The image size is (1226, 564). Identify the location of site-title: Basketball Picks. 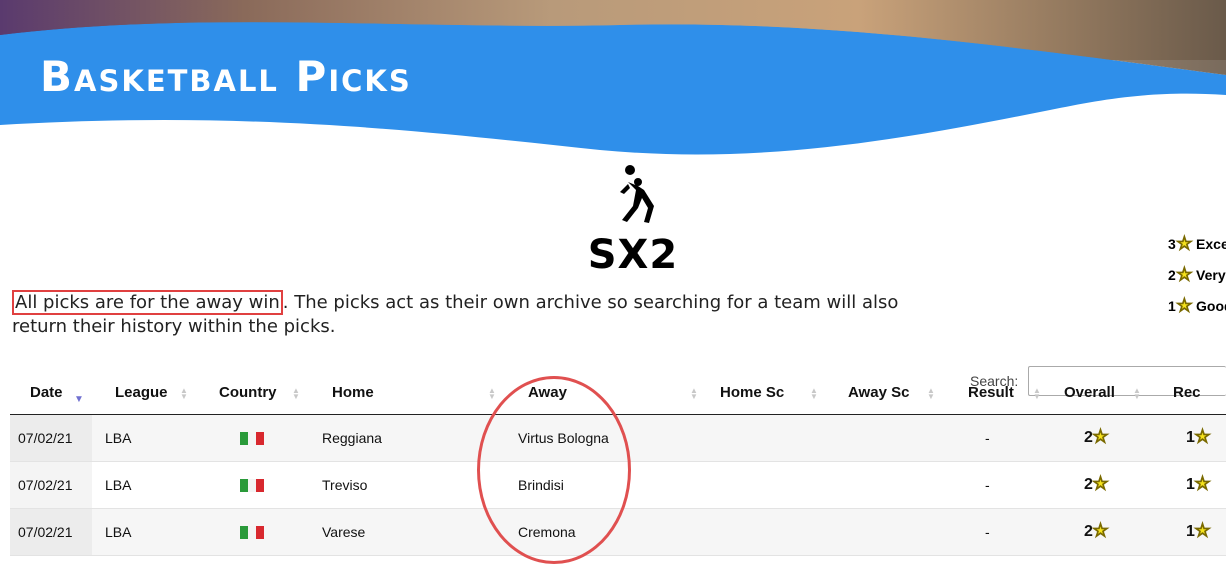
(226, 76).